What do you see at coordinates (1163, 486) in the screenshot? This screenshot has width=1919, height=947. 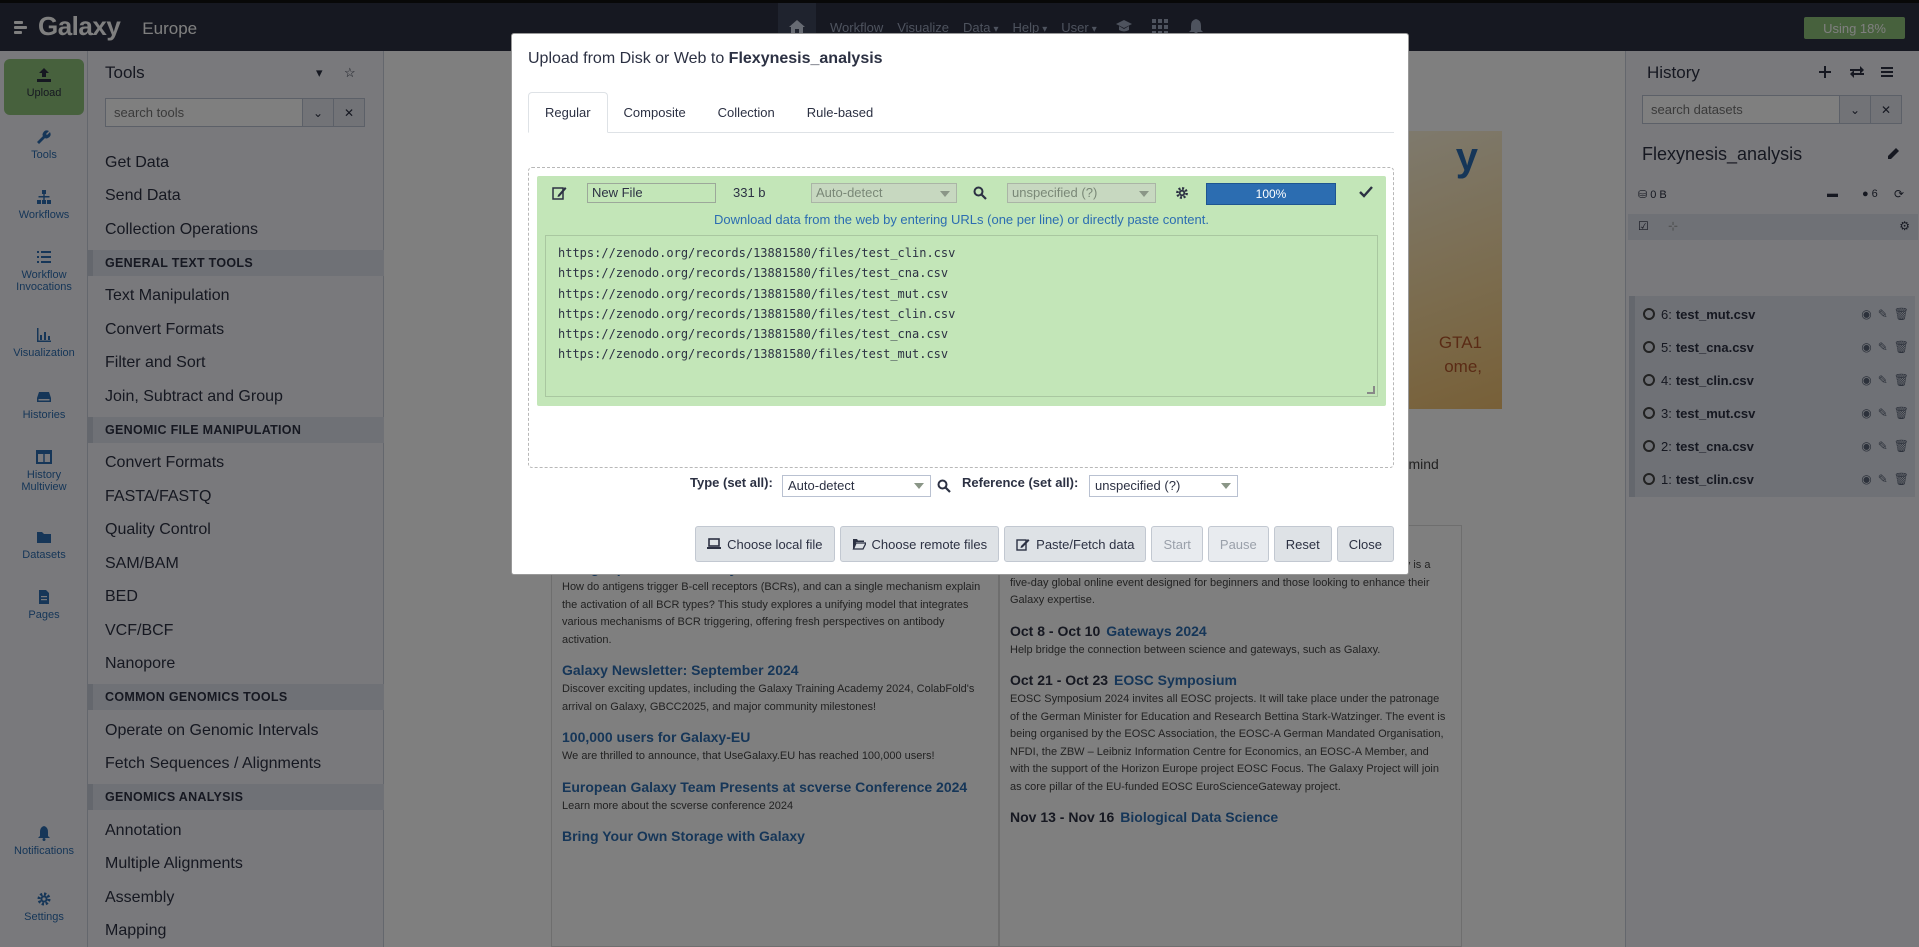 I see `ref-setall-select: unspecified (?)` at bounding box center [1163, 486].